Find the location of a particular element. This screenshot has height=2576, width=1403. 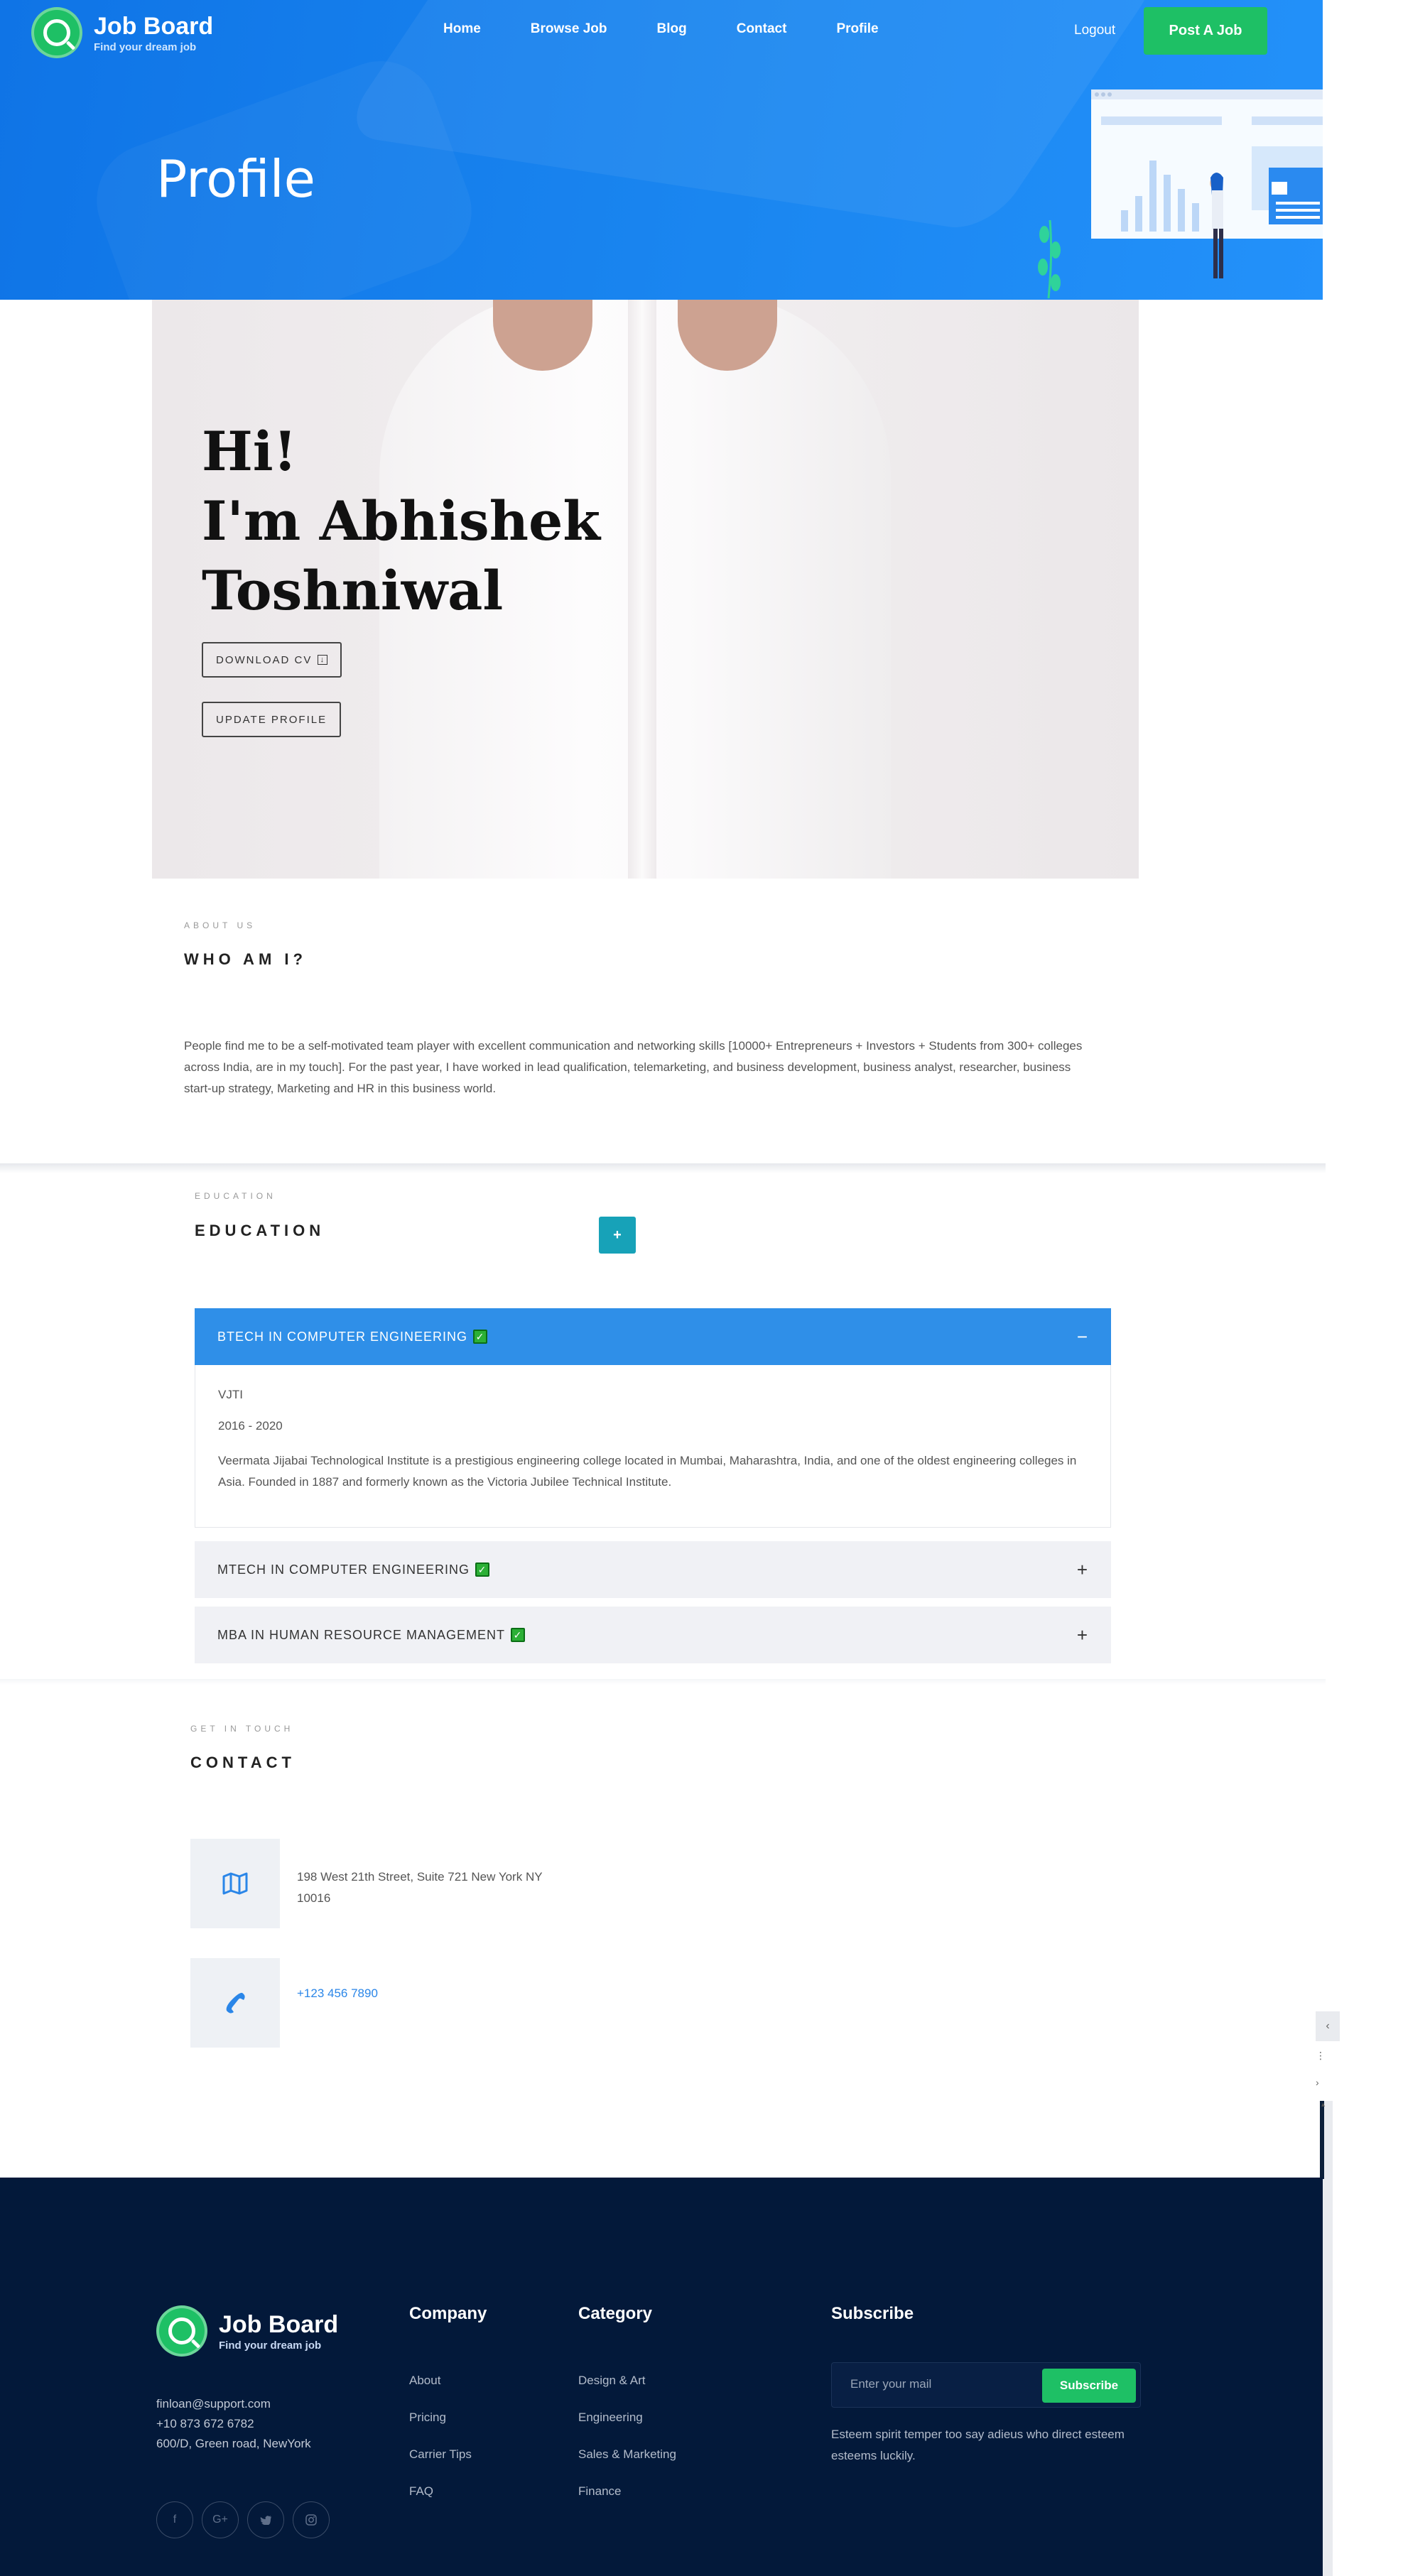

address-line: 10016 is located at coordinates (314, 1898).